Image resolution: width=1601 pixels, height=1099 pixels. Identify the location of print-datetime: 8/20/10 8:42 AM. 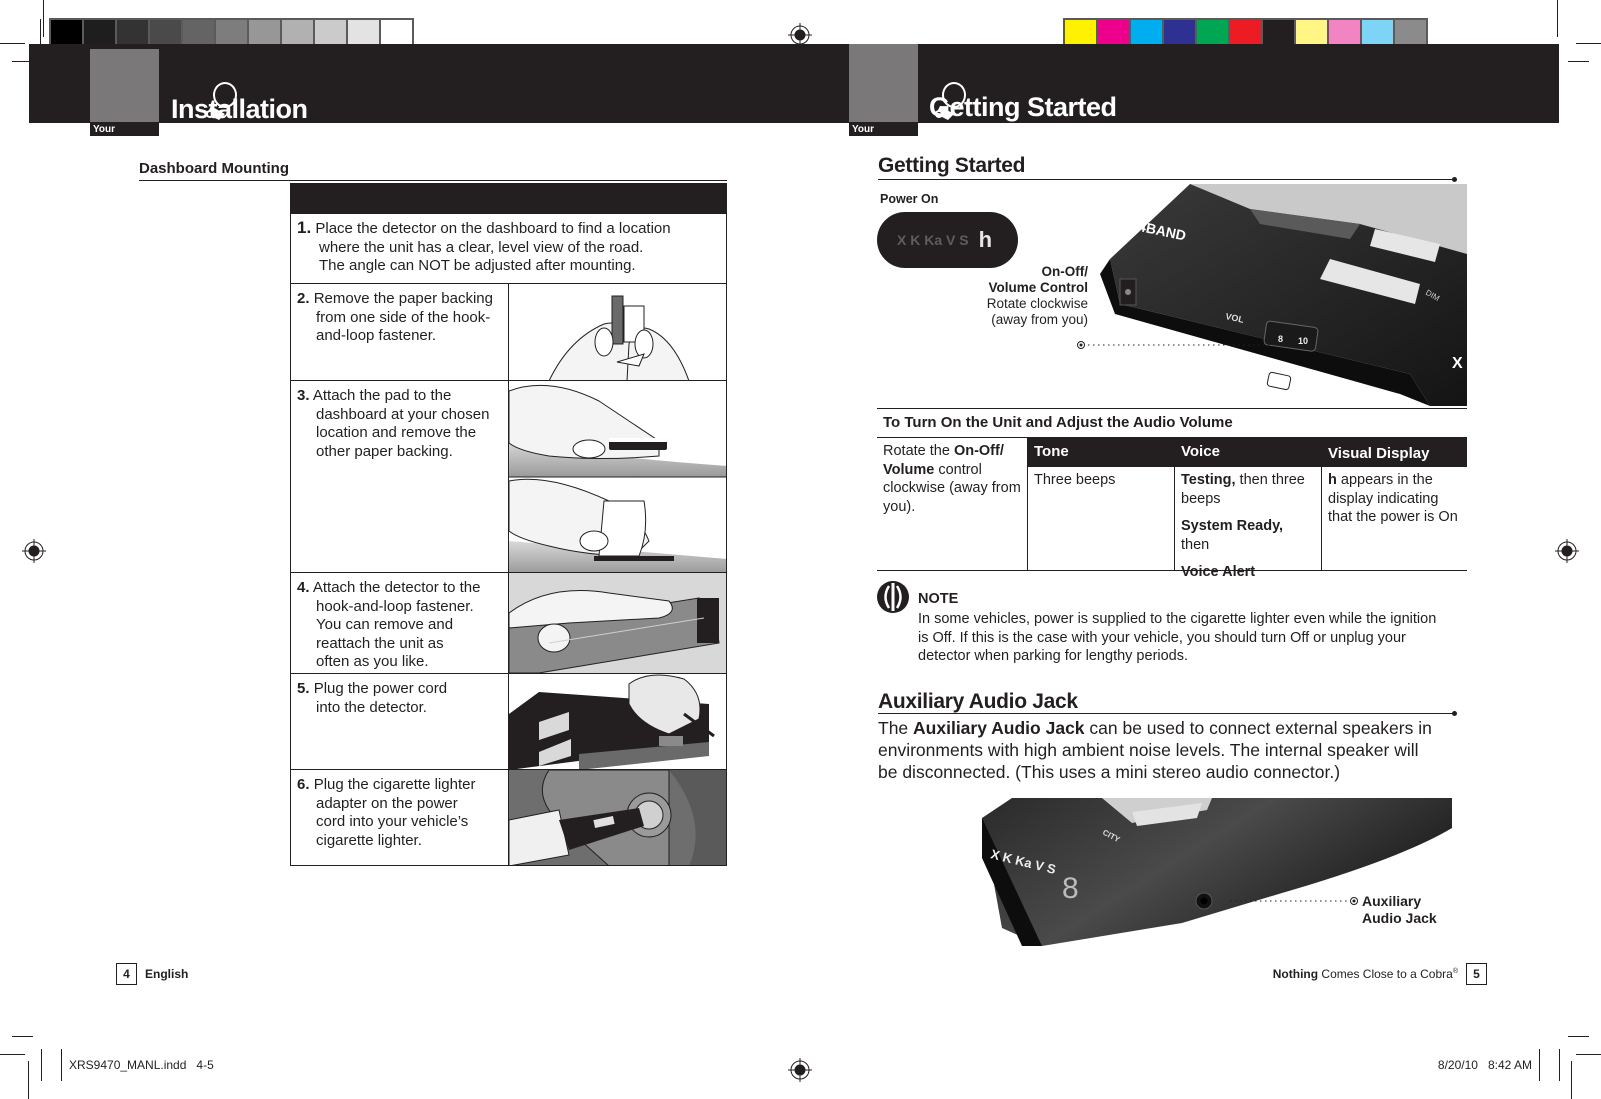
(1484, 1065).